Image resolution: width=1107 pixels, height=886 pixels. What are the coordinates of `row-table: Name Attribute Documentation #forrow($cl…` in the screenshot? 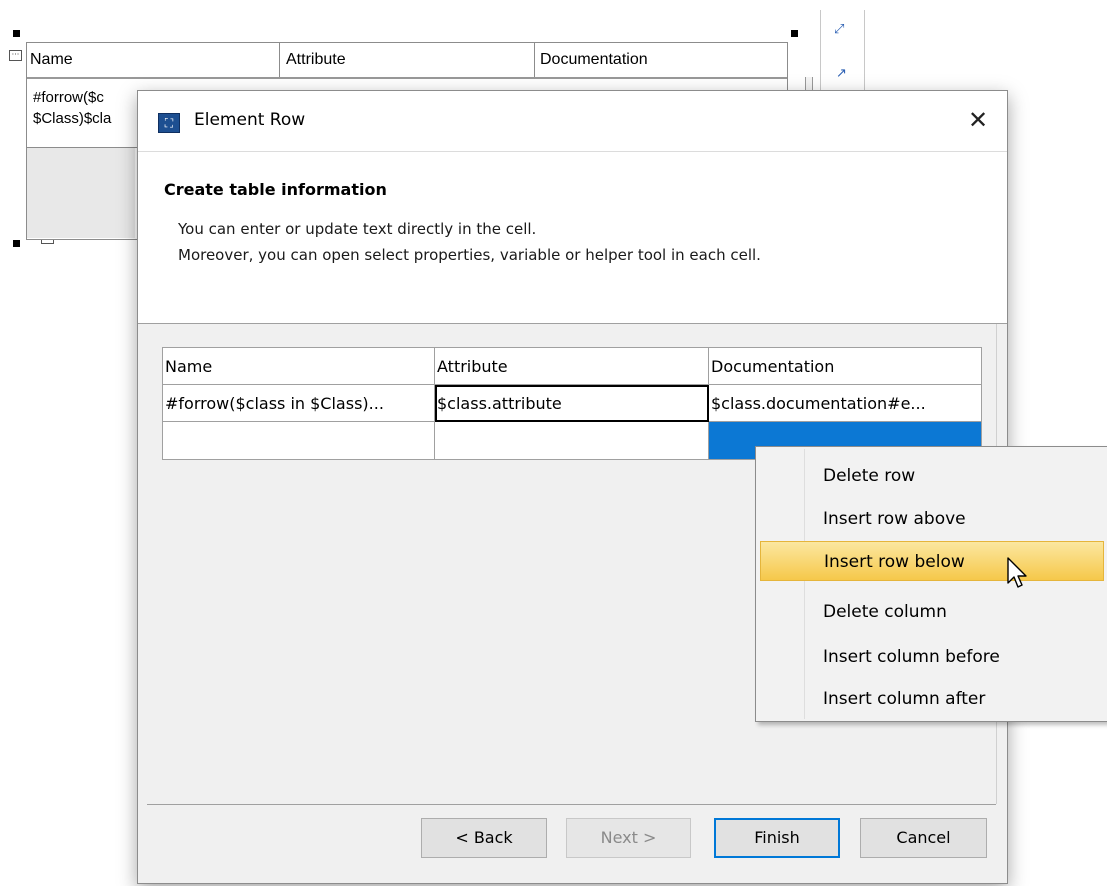 It's located at (572, 403).